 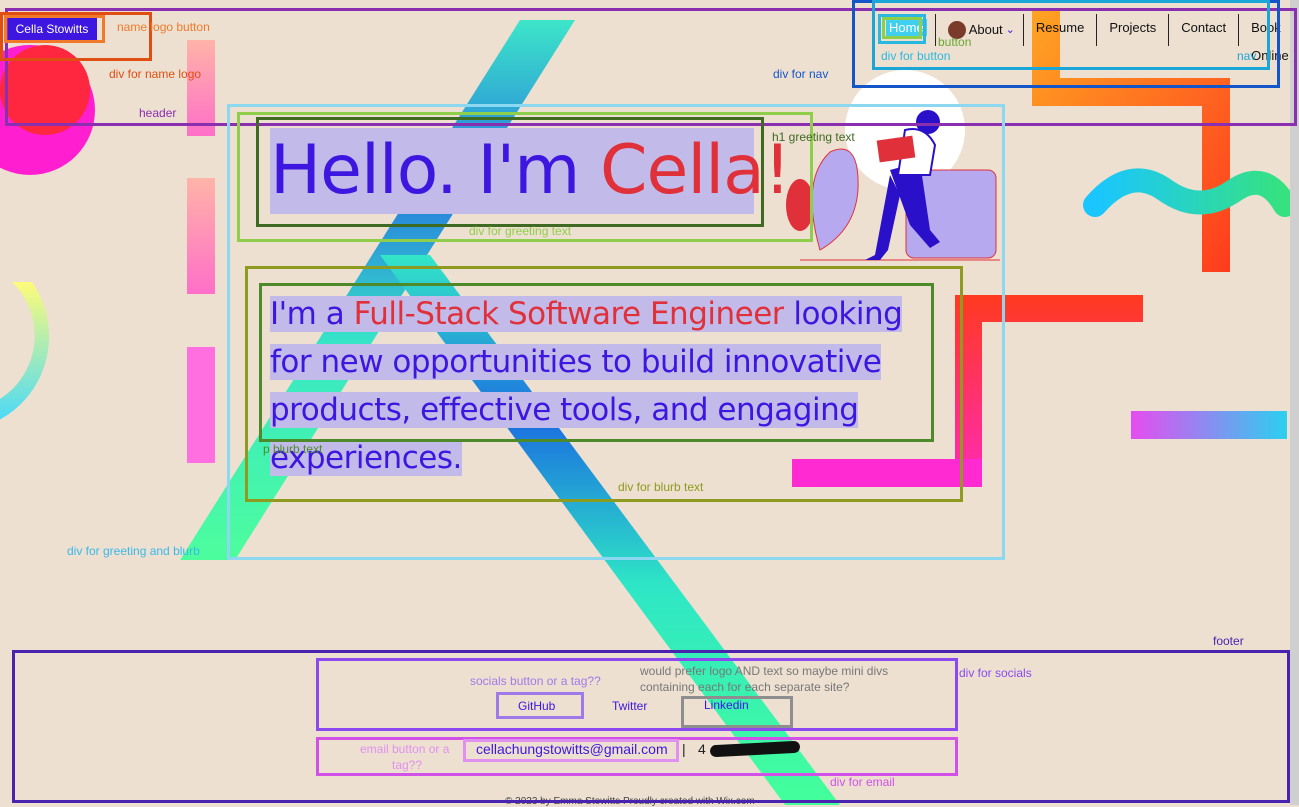 I want to click on note-h1-greeting: h1 greeting text, so click(x=813, y=137).